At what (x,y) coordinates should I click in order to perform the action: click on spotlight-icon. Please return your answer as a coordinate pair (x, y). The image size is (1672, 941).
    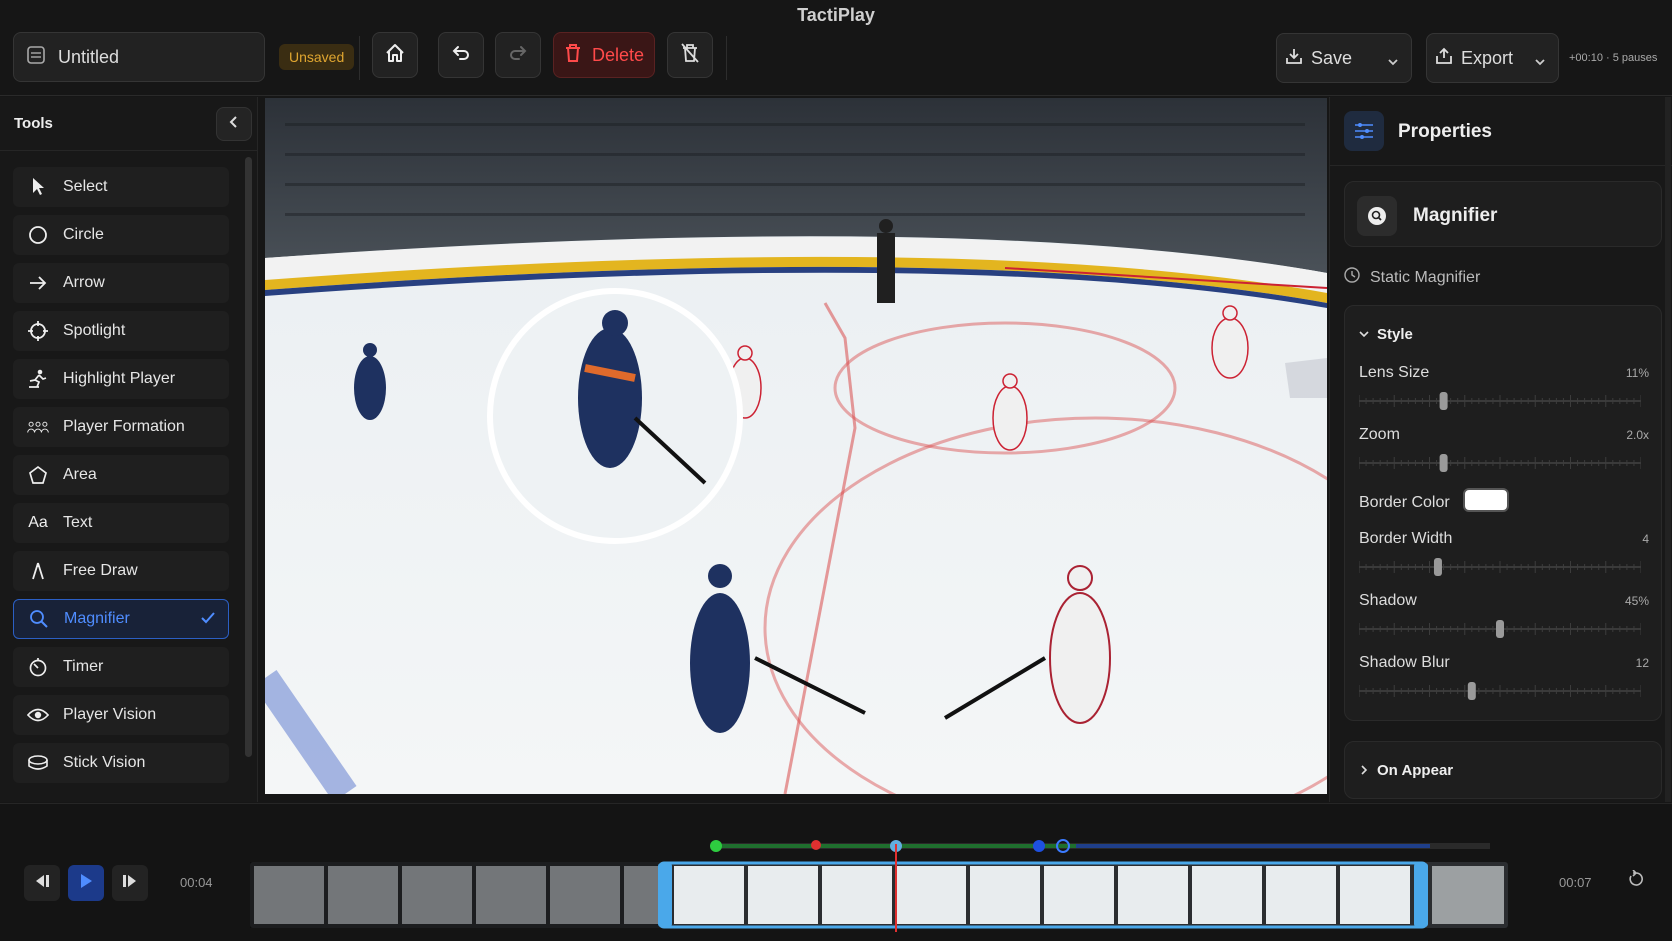
    Looking at the image, I should click on (38, 331).